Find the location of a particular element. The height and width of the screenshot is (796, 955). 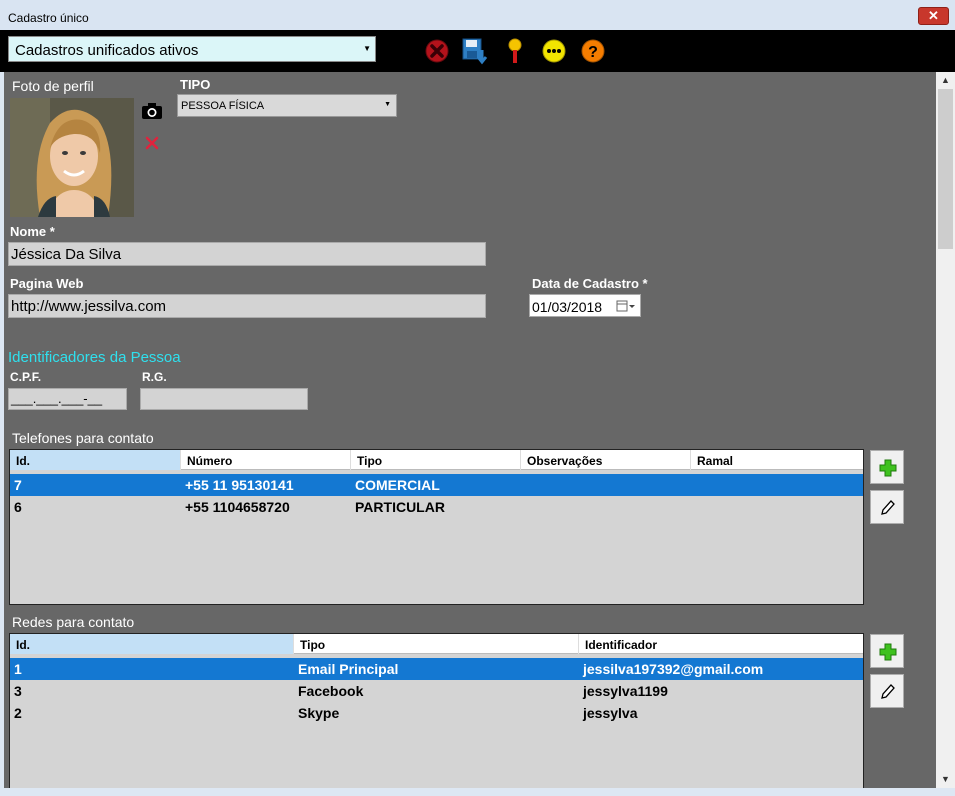

cell-tipo: COMERCIAL is located at coordinates (397, 485).